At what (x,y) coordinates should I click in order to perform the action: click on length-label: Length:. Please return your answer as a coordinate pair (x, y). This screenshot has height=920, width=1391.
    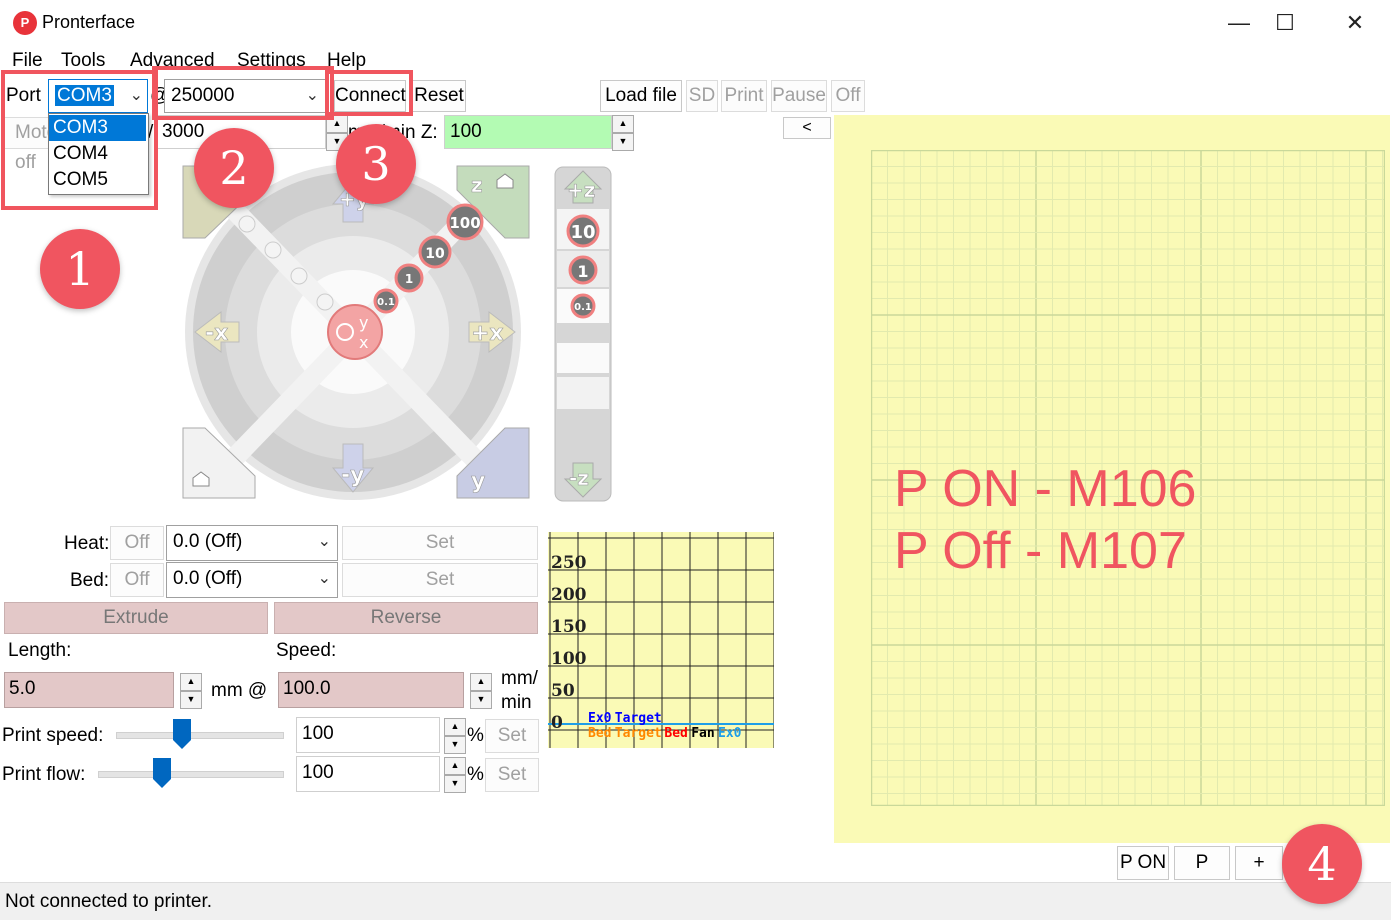
    Looking at the image, I should click on (40, 650).